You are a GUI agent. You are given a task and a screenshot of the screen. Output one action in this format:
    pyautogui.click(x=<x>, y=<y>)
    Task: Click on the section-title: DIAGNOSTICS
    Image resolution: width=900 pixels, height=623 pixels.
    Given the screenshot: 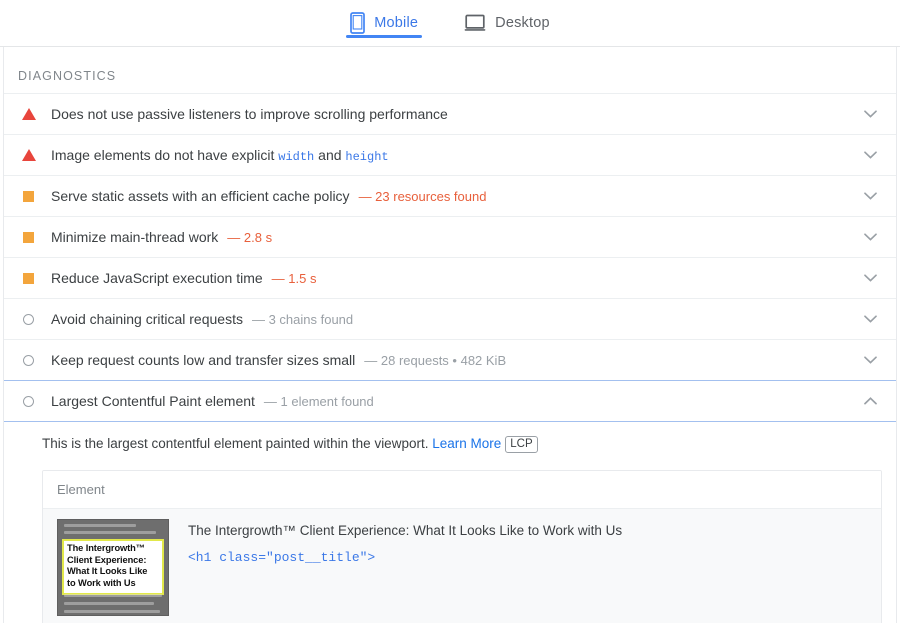 What is the action you would take?
    pyautogui.click(x=67, y=76)
    